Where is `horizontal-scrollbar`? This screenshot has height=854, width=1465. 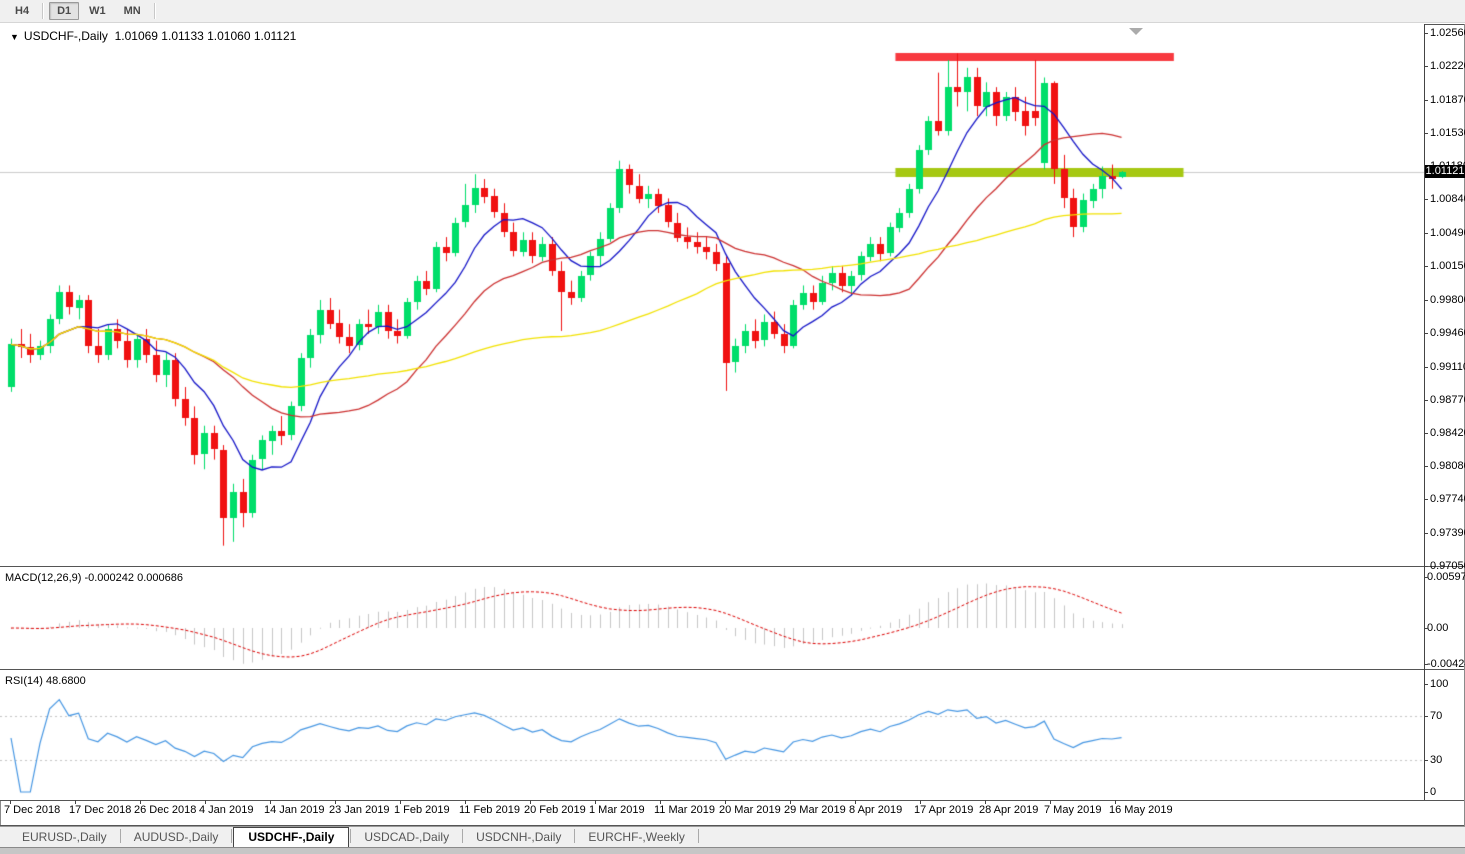 horizontal-scrollbar is located at coordinates (732, 850).